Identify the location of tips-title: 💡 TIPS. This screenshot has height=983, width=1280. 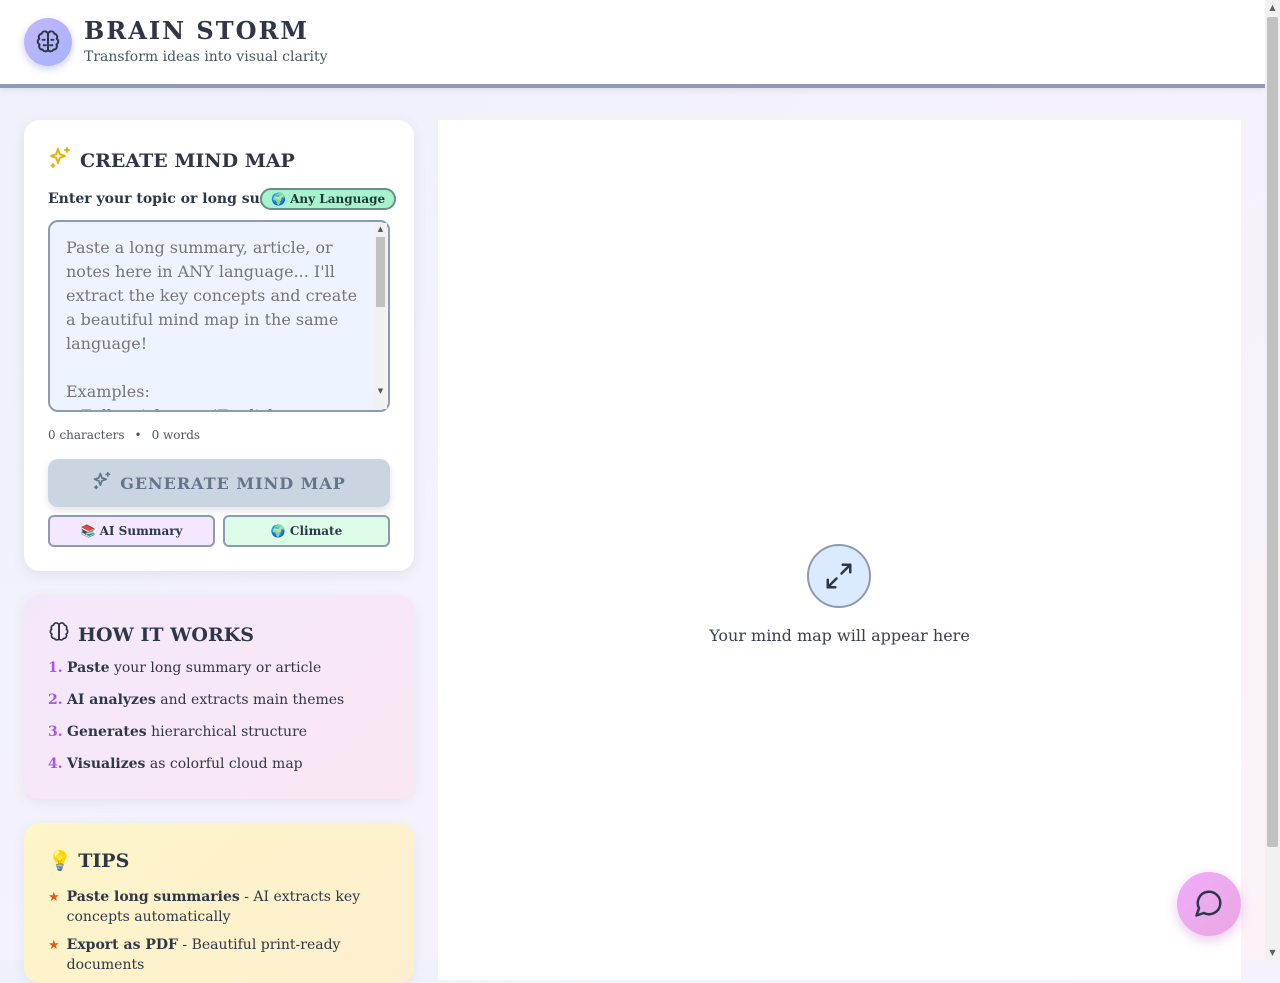
(89, 861).